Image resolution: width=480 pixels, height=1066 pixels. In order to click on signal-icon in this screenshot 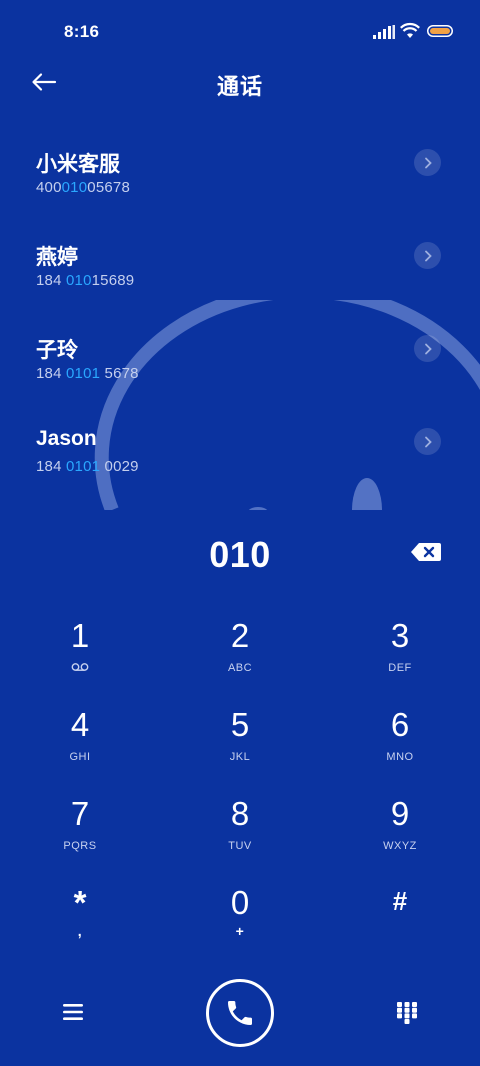, I will do `click(384, 32)`.